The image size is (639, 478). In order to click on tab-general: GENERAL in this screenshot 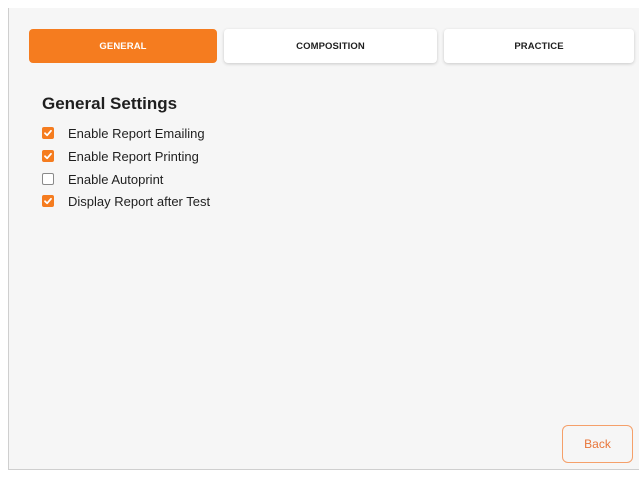, I will do `click(123, 46)`.